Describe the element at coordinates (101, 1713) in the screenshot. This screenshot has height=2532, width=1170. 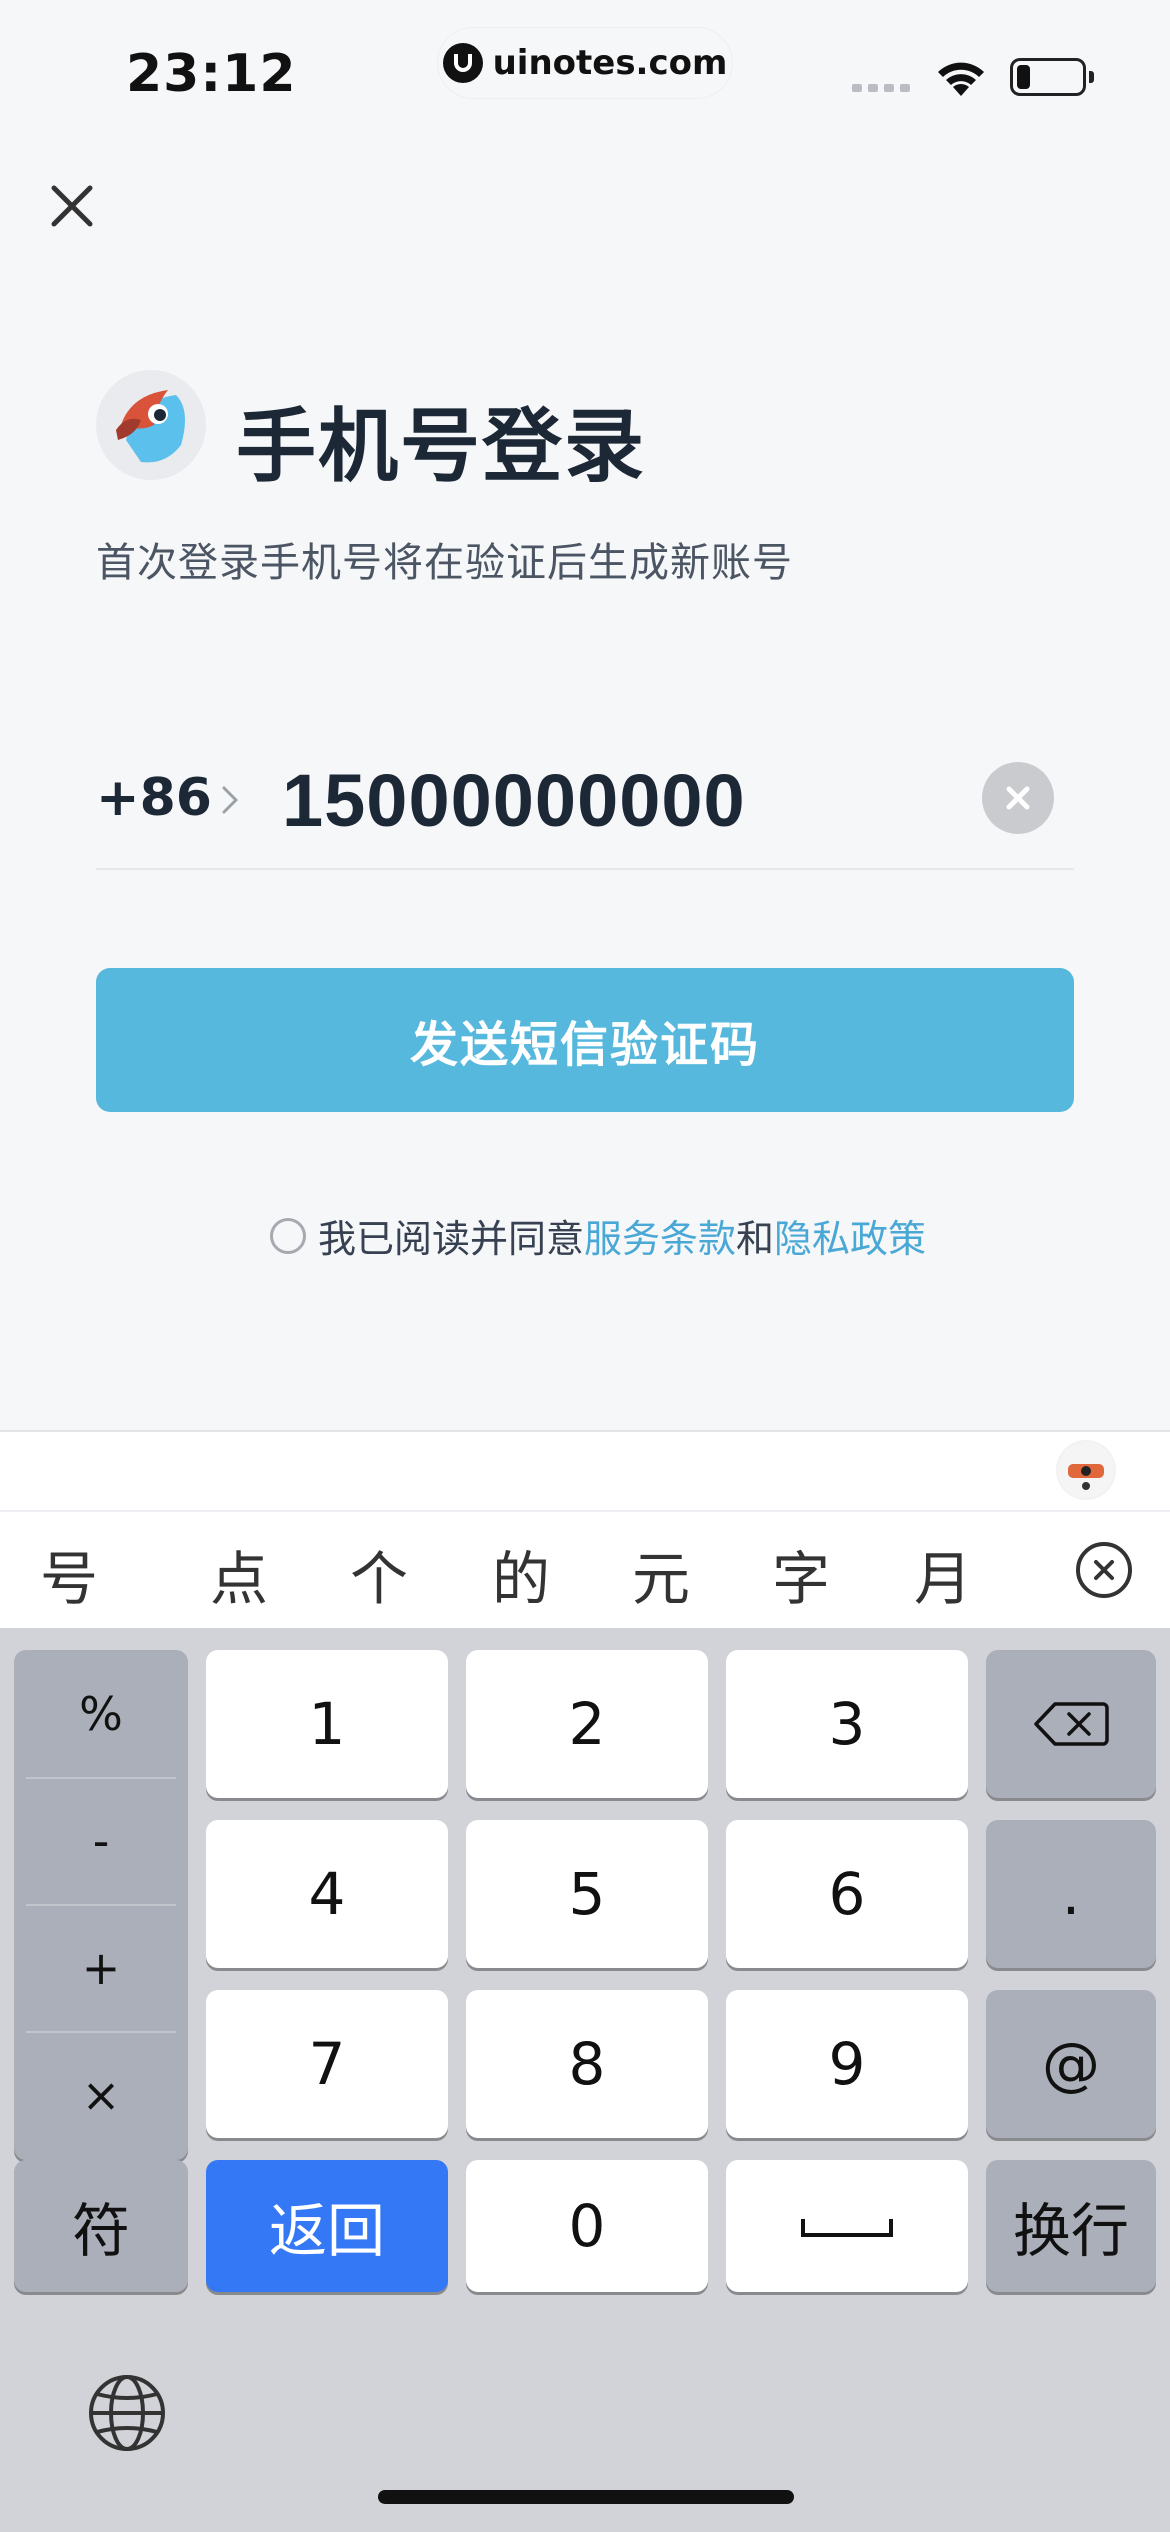
I see `key-percent: %` at that location.